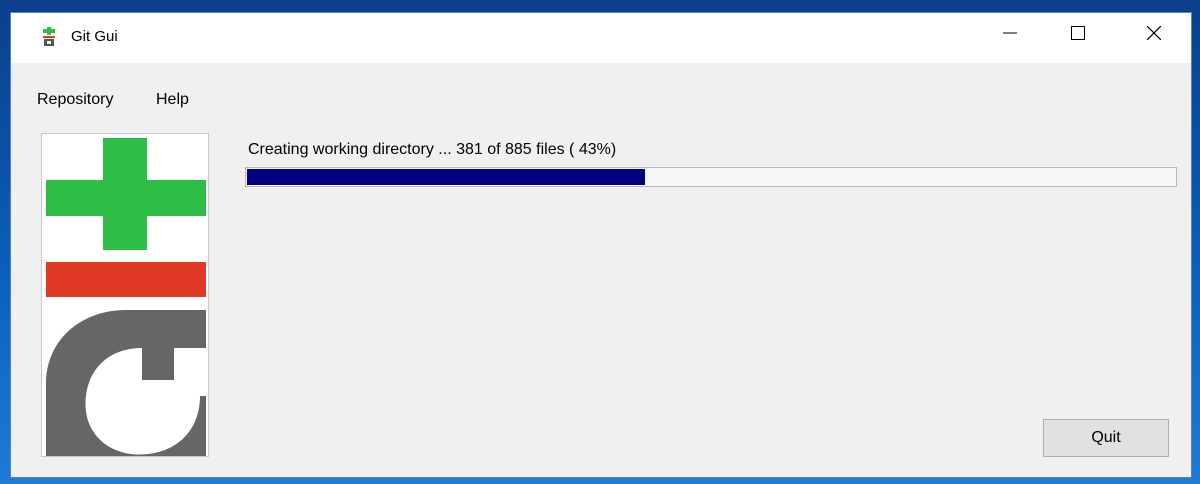 The height and width of the screenshot is (484, 1200). I want to click on git-logo-panel, so click(125, 295).